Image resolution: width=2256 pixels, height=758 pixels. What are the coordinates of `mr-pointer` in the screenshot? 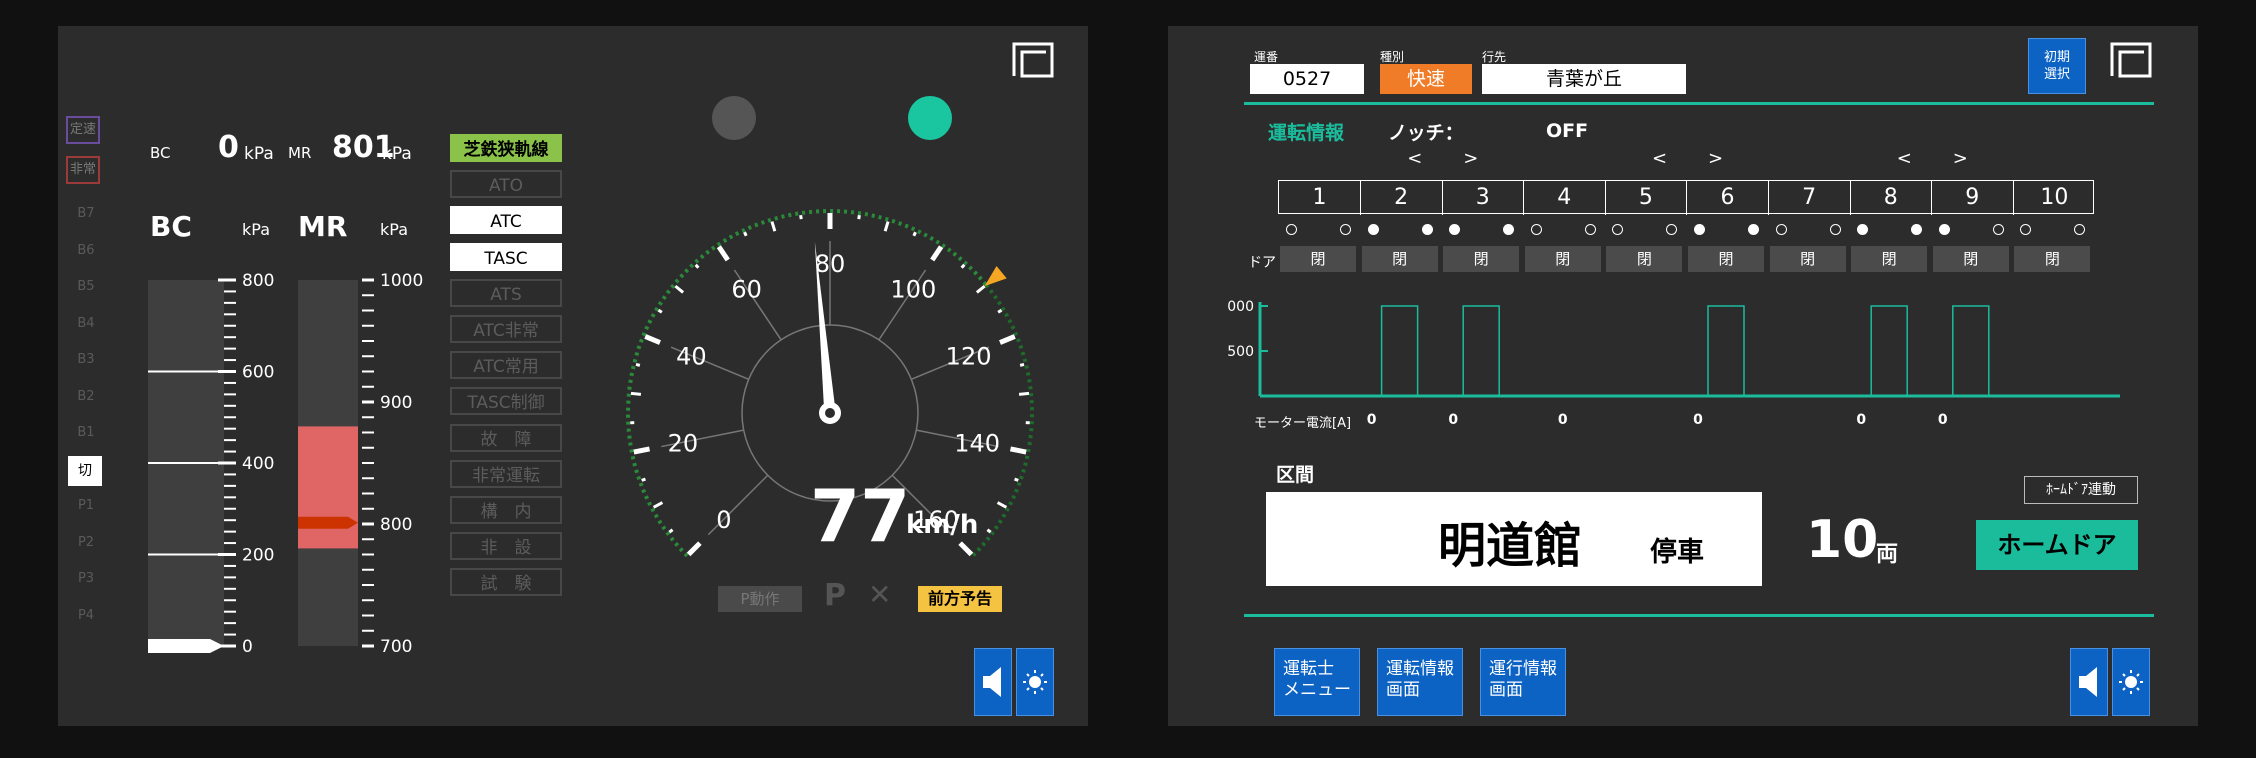 It's located at (328, 522).